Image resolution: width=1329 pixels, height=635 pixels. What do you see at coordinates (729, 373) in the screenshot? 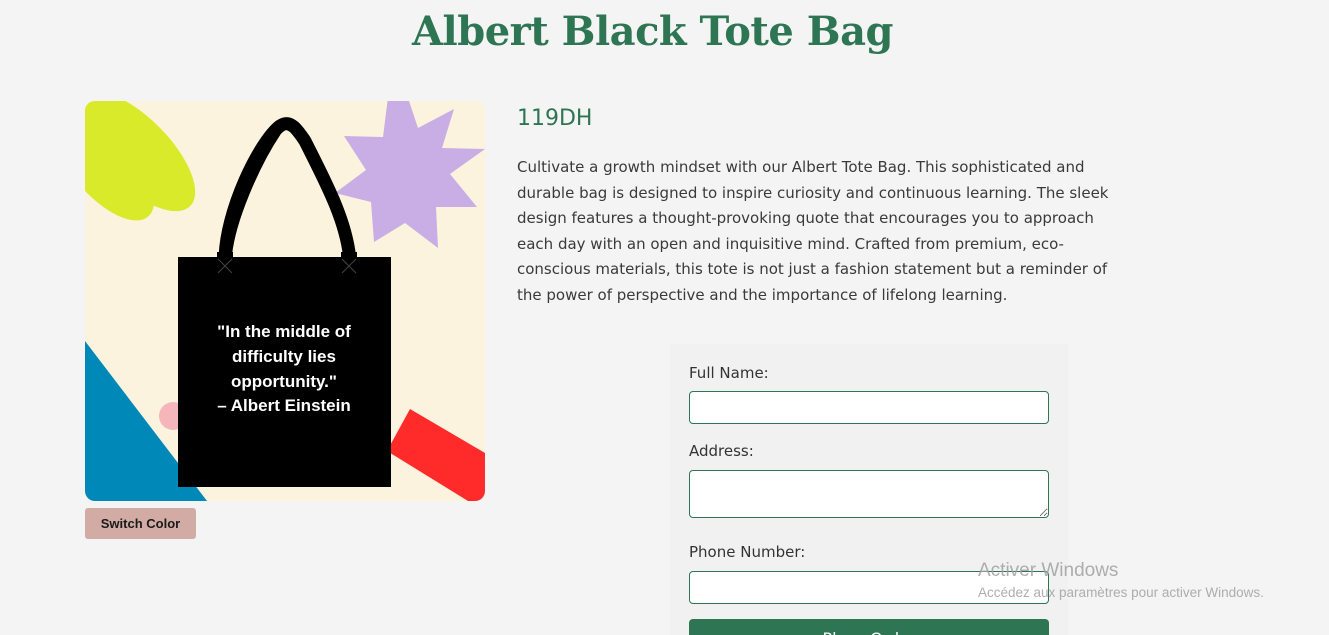
I see `full-name-label: Full Name:` at bounding box center [729, 373].